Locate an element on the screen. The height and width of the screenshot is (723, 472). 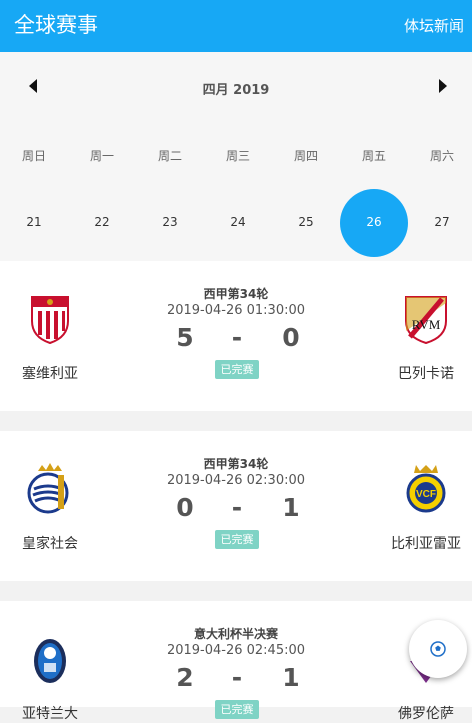
away-score: 0 is located at coordinates (291, 337).